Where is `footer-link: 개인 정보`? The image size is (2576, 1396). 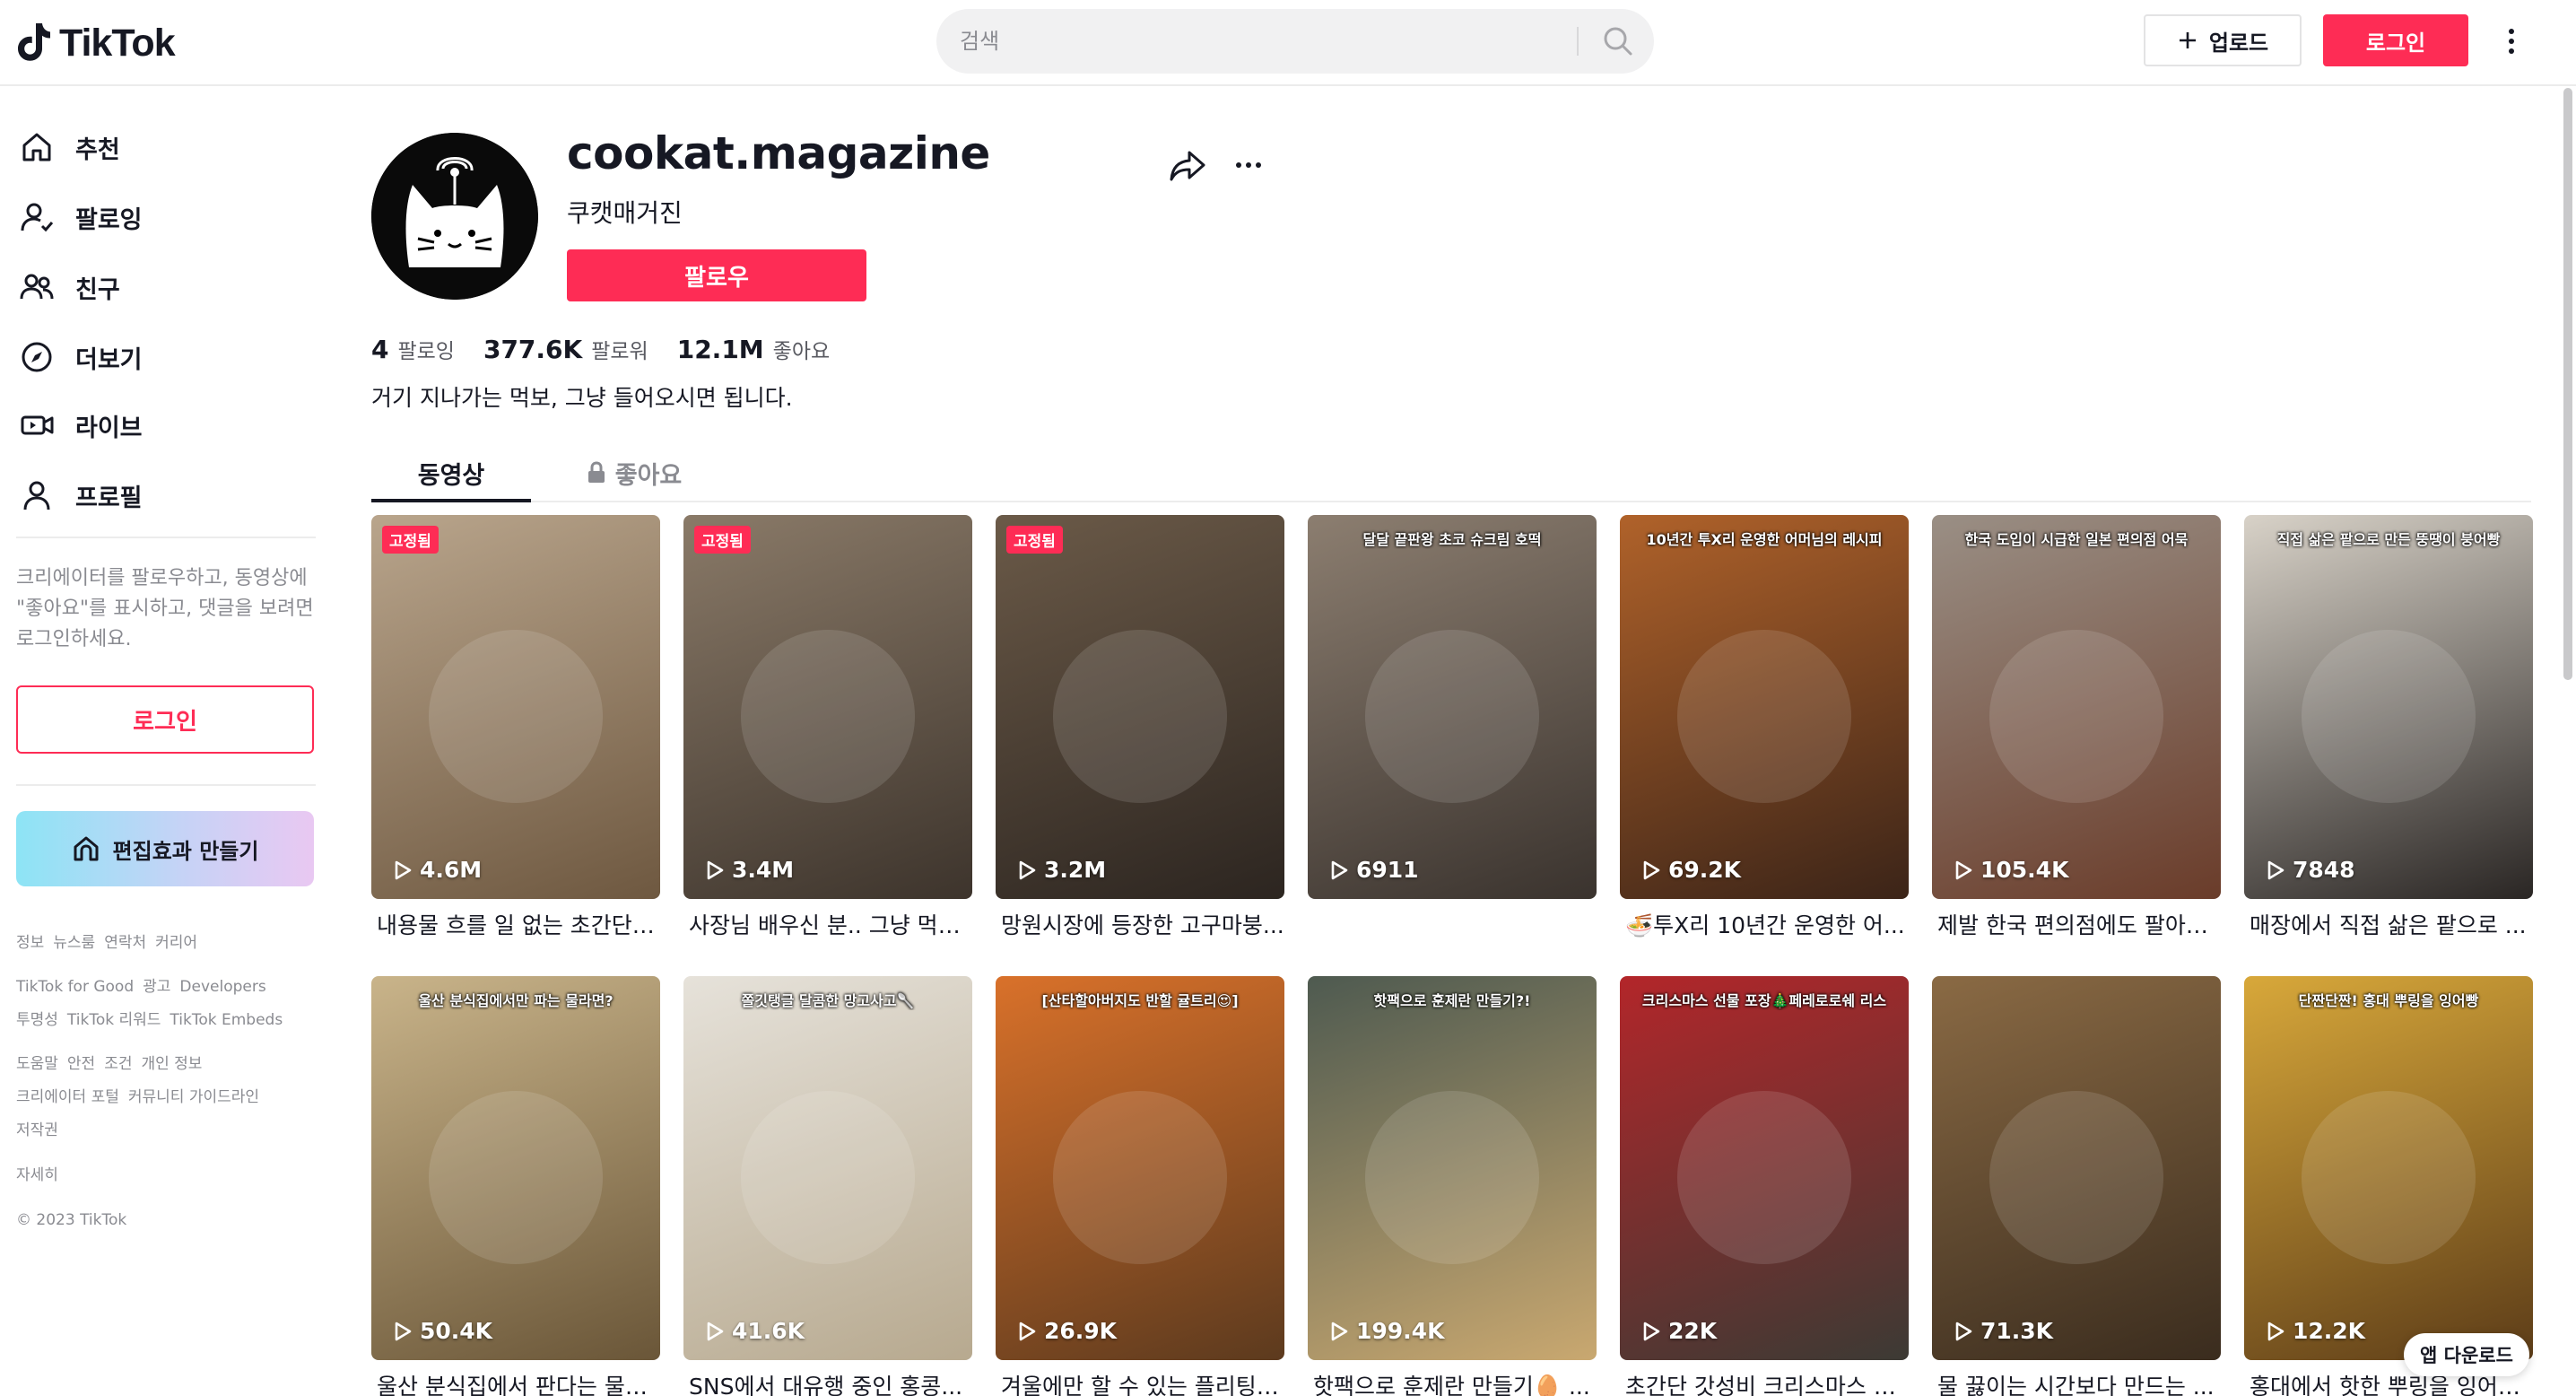 footer-link: 개인 정보 is located at coordinates (171, 1064).